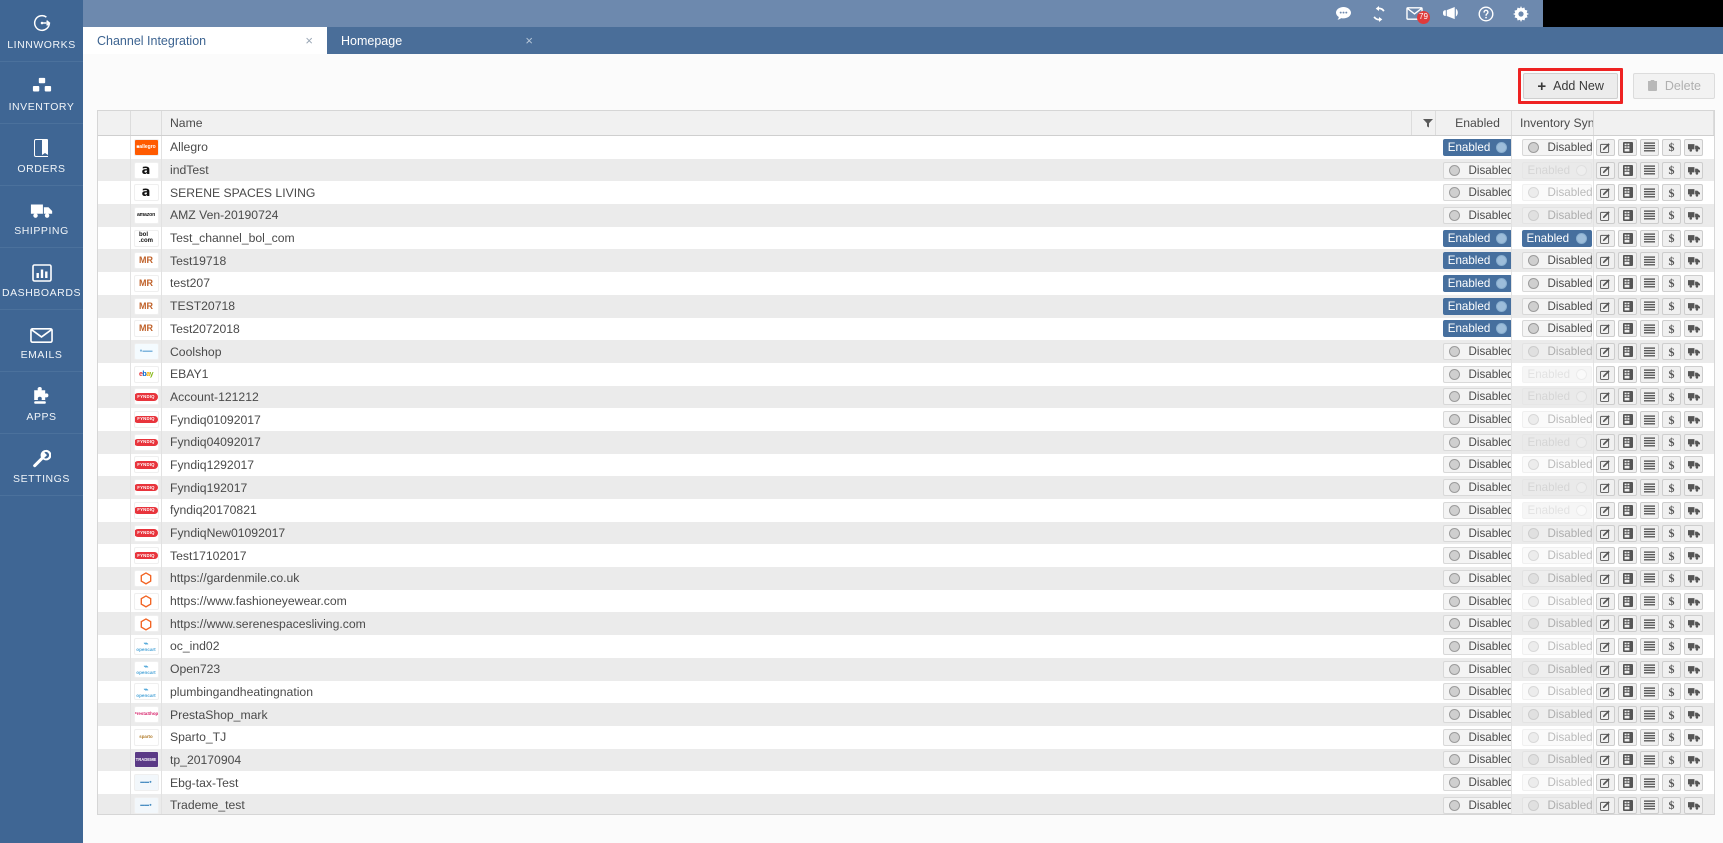  Describe the element at coordinates (205, 40) in the screenshot. I see `tab-channel-integration: Channel Integration ×` at that location.